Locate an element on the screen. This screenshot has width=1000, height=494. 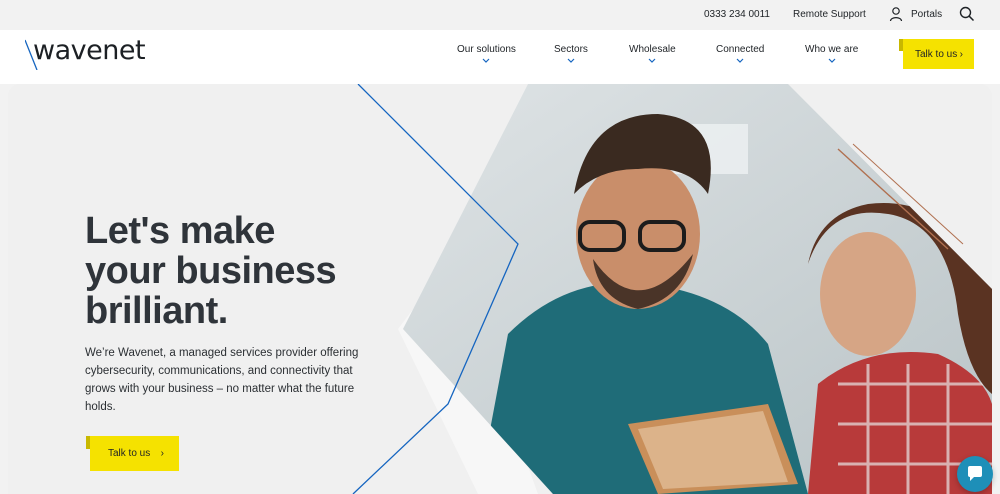
remote-support-link: Remote Support is located at coordinates (829, 14).